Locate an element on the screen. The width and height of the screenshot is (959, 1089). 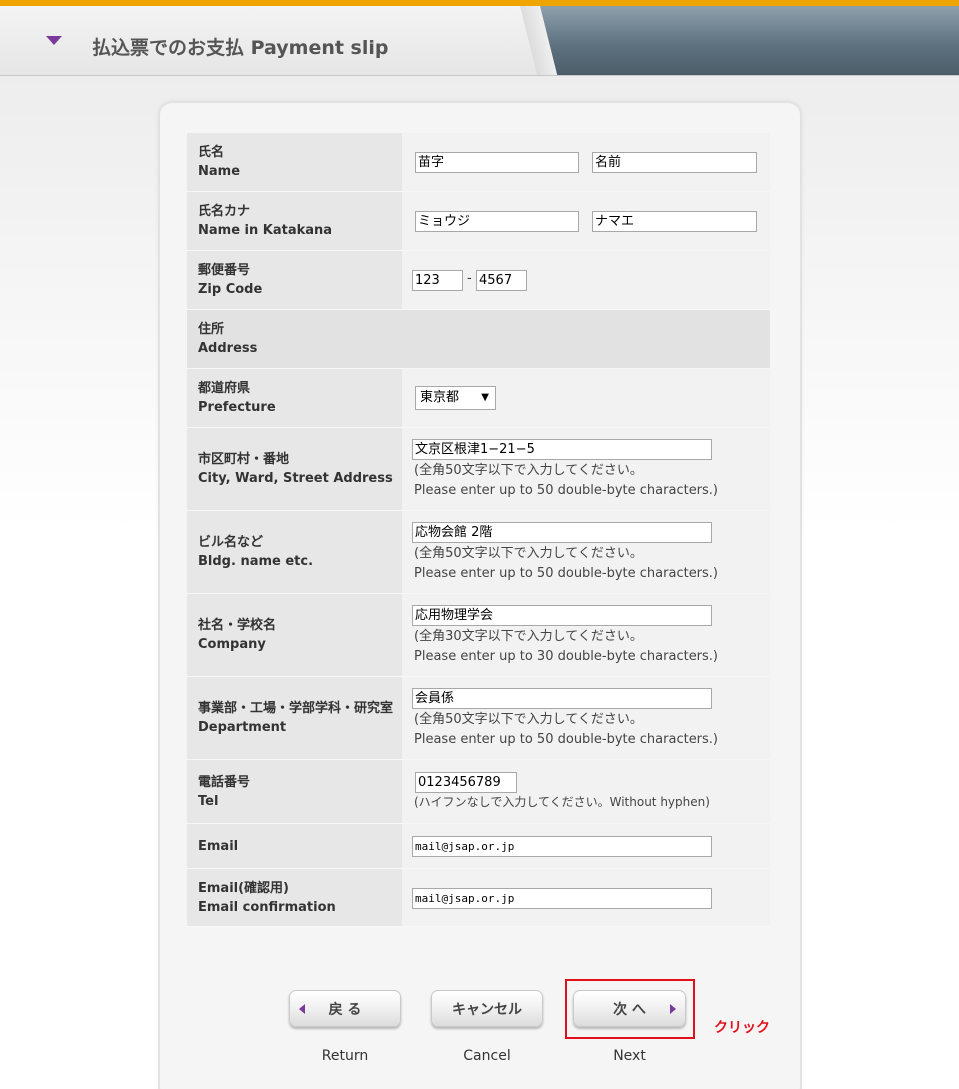
building-input: 応物会館 2階 is located at coordinates (562, 532).